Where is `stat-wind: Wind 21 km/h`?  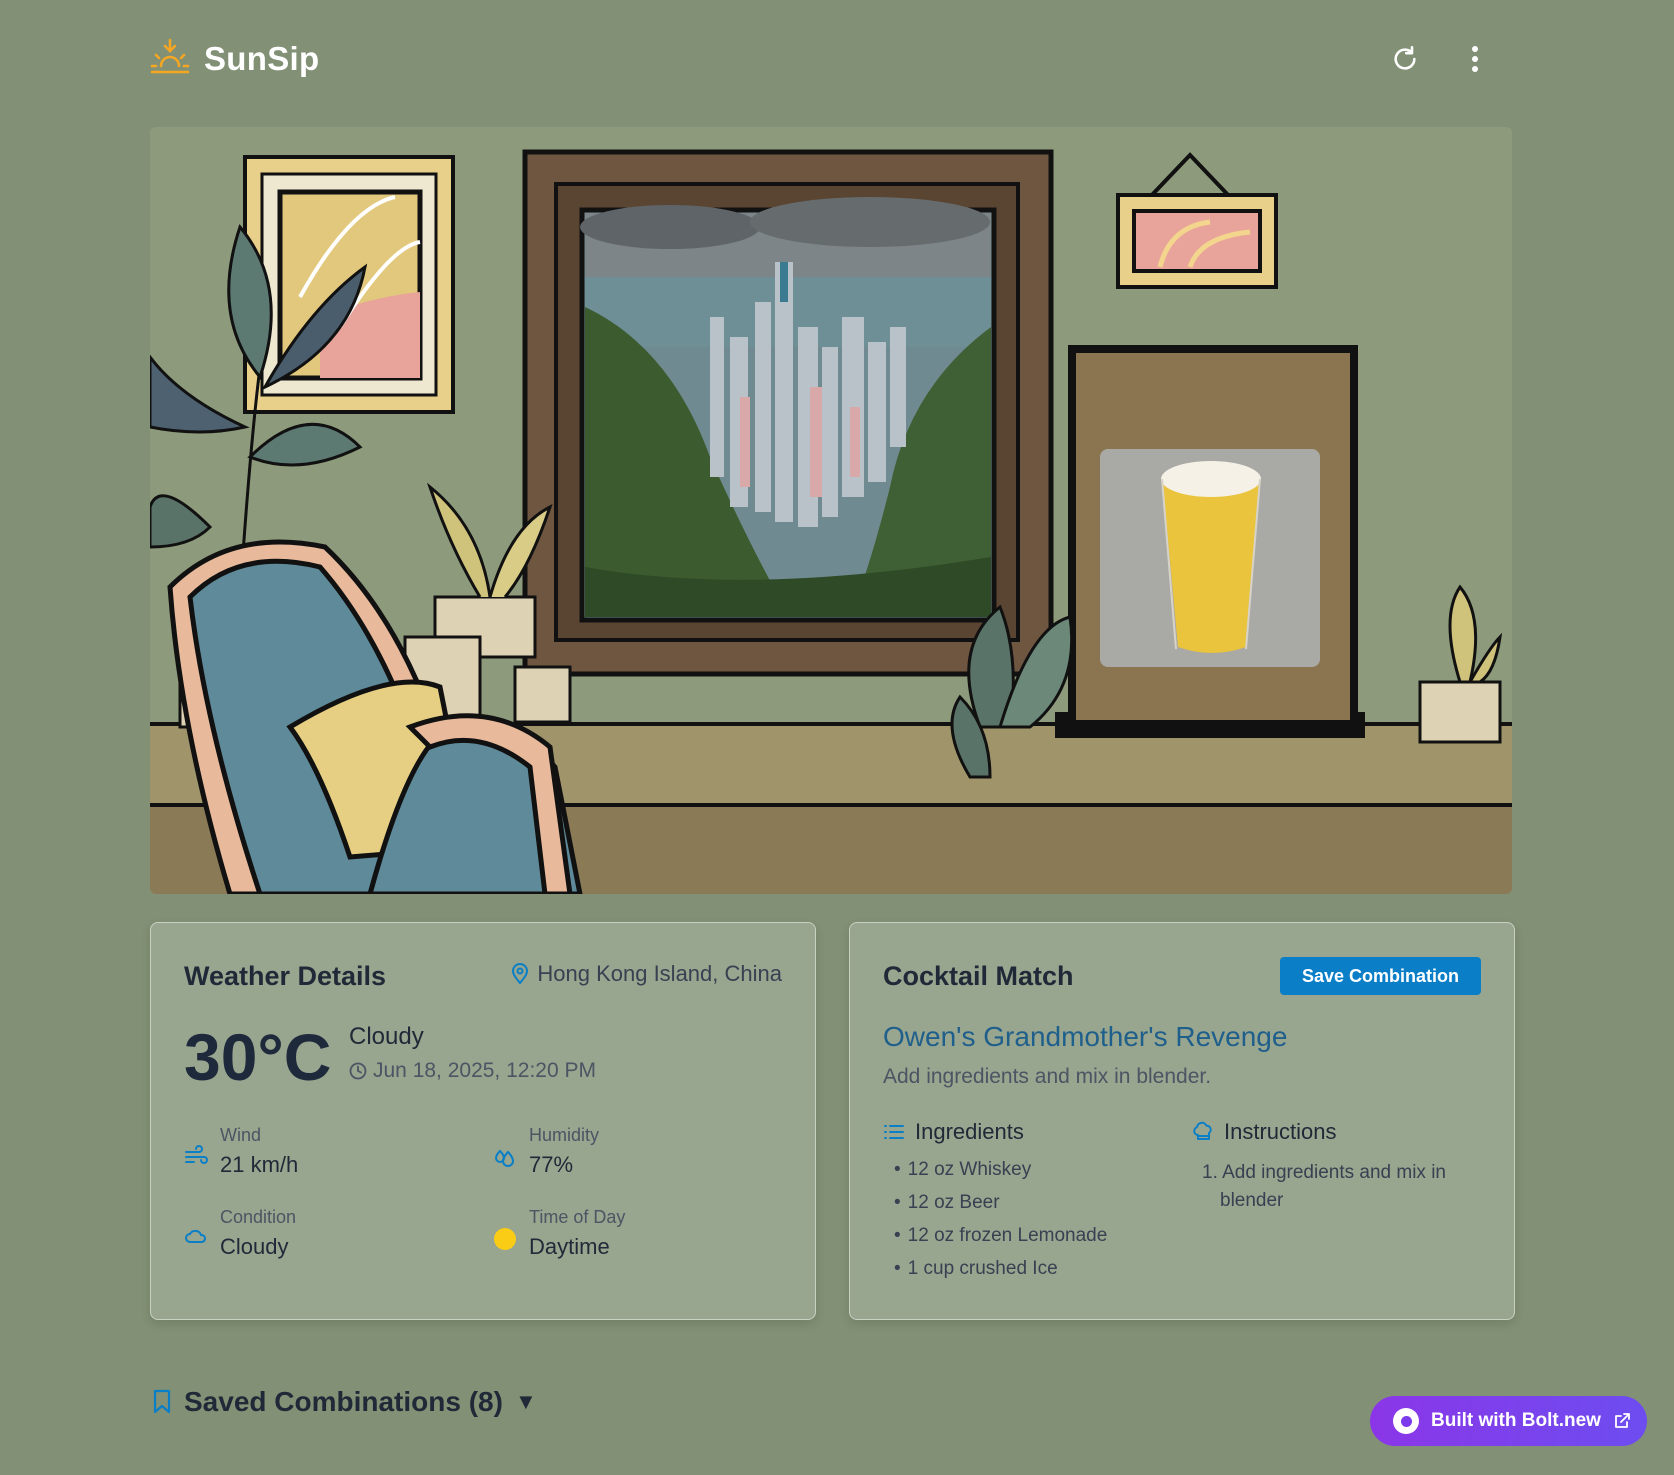 stat-wind: Wind 21 km/h is located at coordinates (241, 1151).